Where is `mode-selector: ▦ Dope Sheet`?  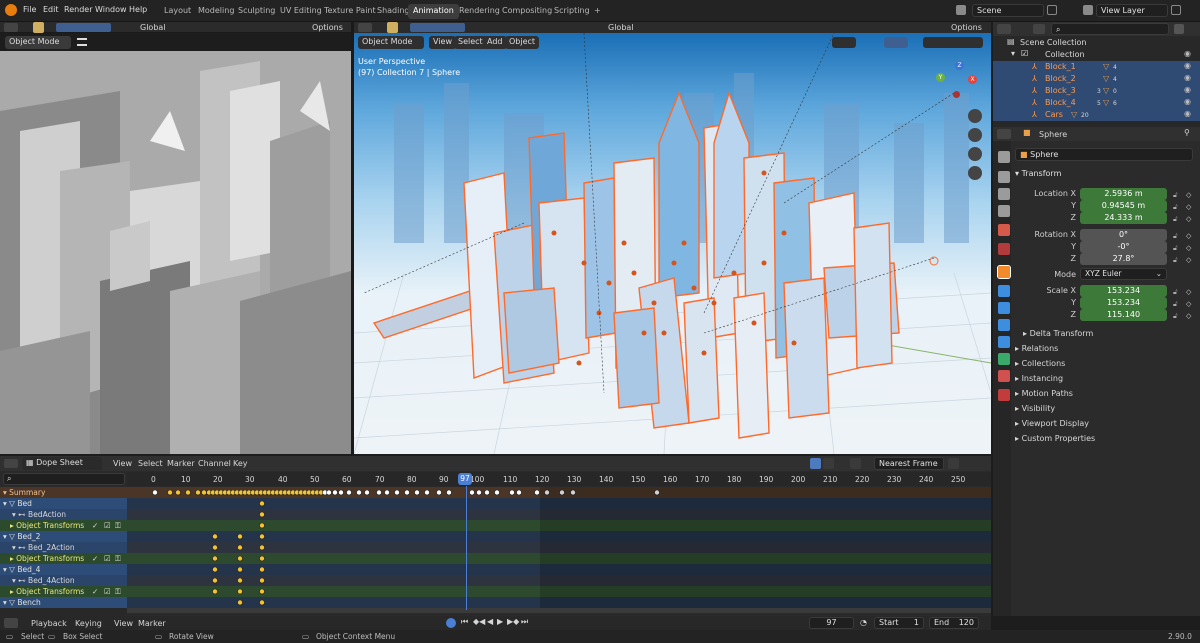 mode-selector: ▦ Dope Sheet is located at coordinates (62, 463).